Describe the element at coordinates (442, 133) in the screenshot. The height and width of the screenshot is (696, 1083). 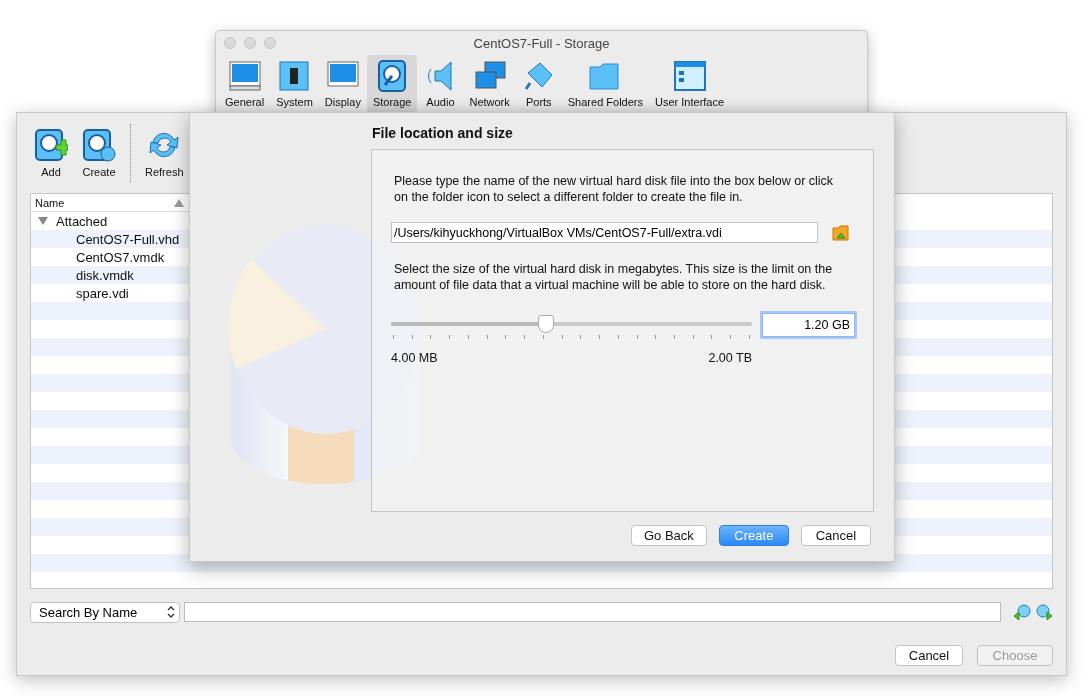
I see `dialog-title: File location and size` at that location.